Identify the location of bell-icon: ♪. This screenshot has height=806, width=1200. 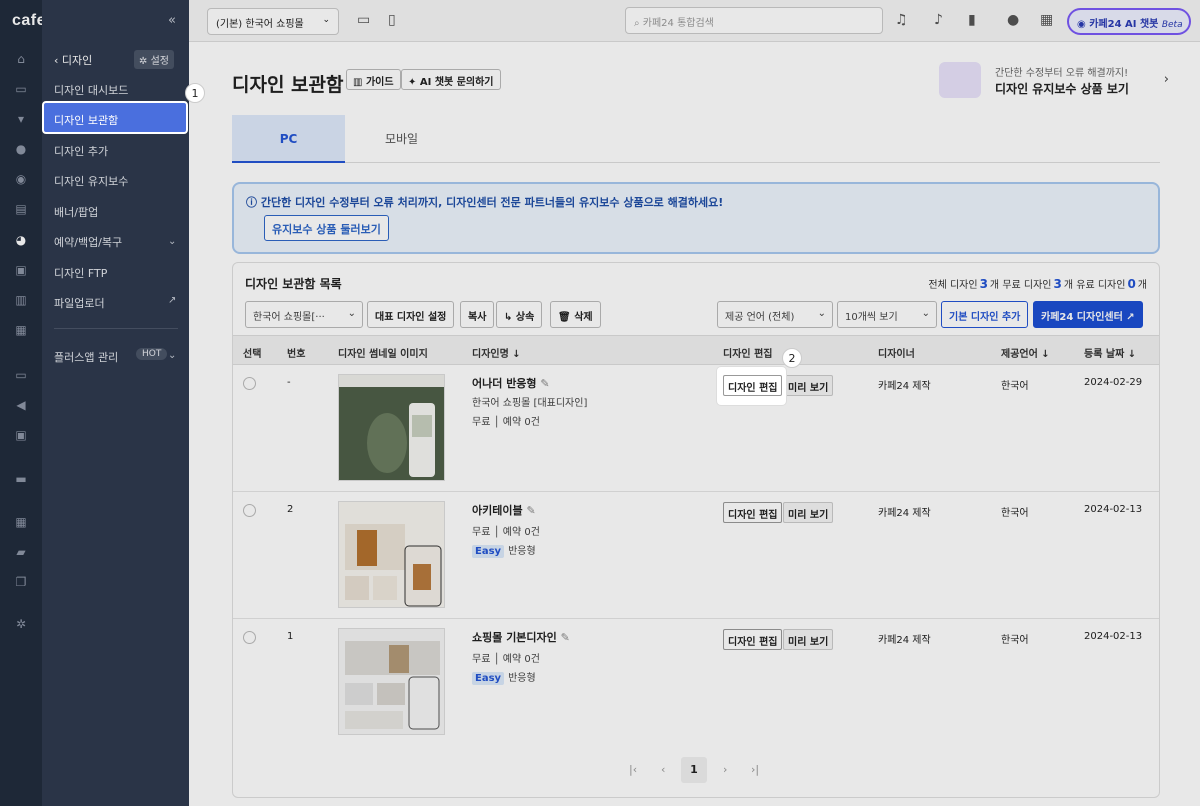
(938, 20).